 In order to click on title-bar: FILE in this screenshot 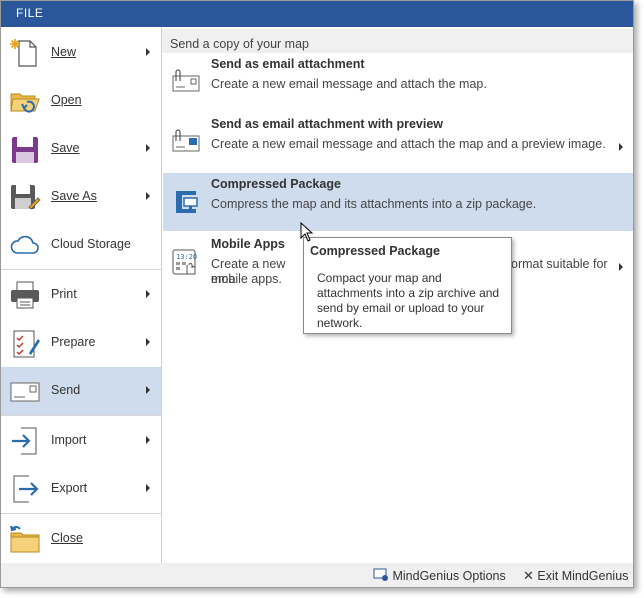, I will do `click(317, 14)`.